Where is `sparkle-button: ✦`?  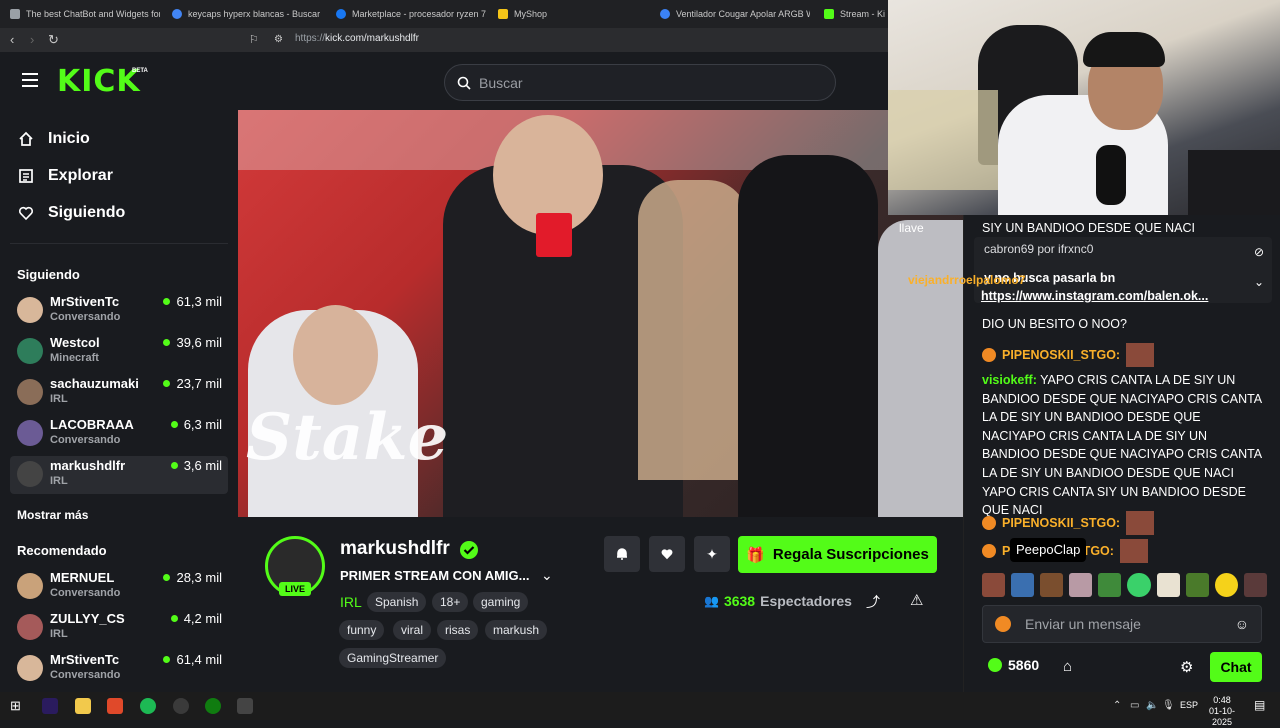 sparkle-button: ✦ is located at coordinates (712, 554).